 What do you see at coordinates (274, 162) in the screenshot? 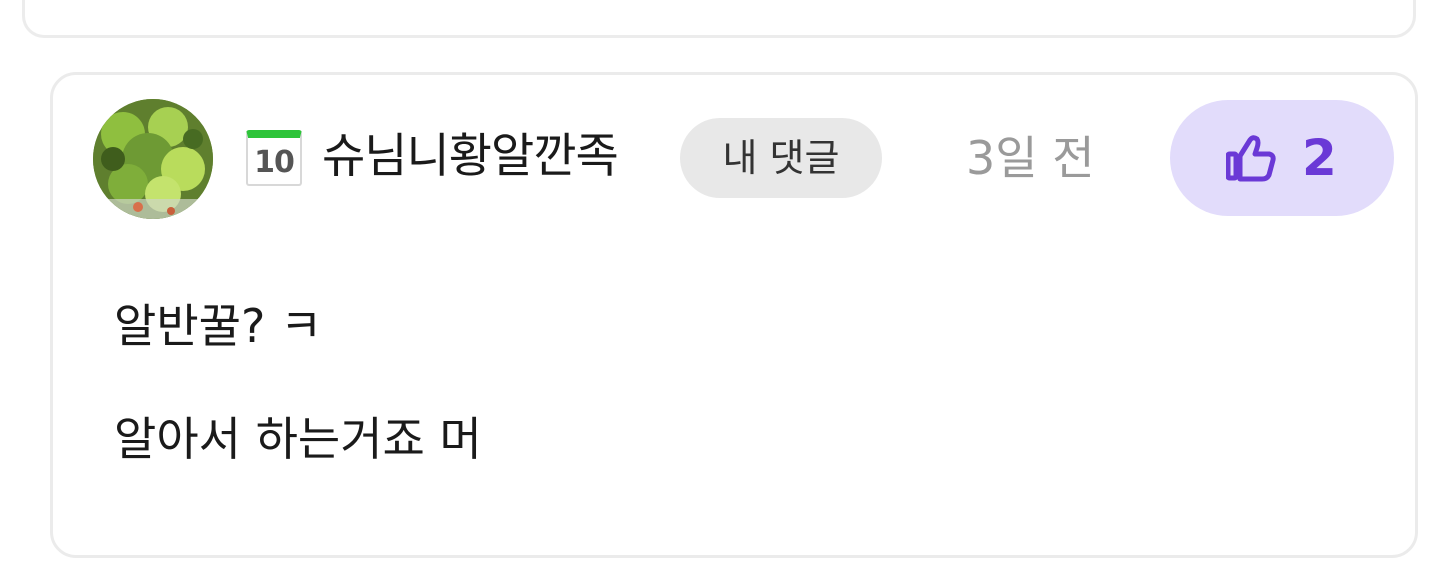
I see `user-level-number: 10` at bounding box center [274, 162].